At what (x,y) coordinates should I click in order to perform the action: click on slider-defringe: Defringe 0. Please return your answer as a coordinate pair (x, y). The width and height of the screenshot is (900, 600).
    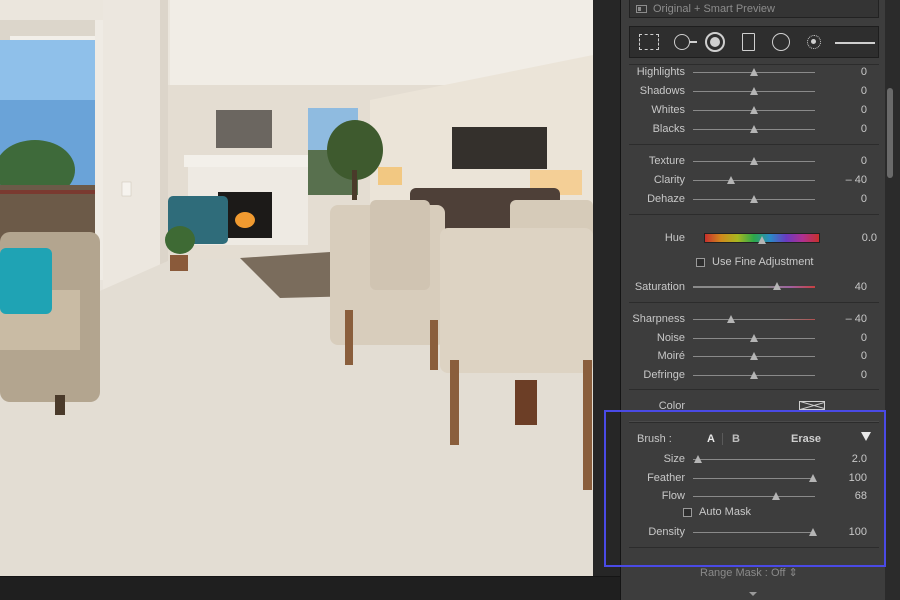
    Looking at the image, I should click on (754, 375).